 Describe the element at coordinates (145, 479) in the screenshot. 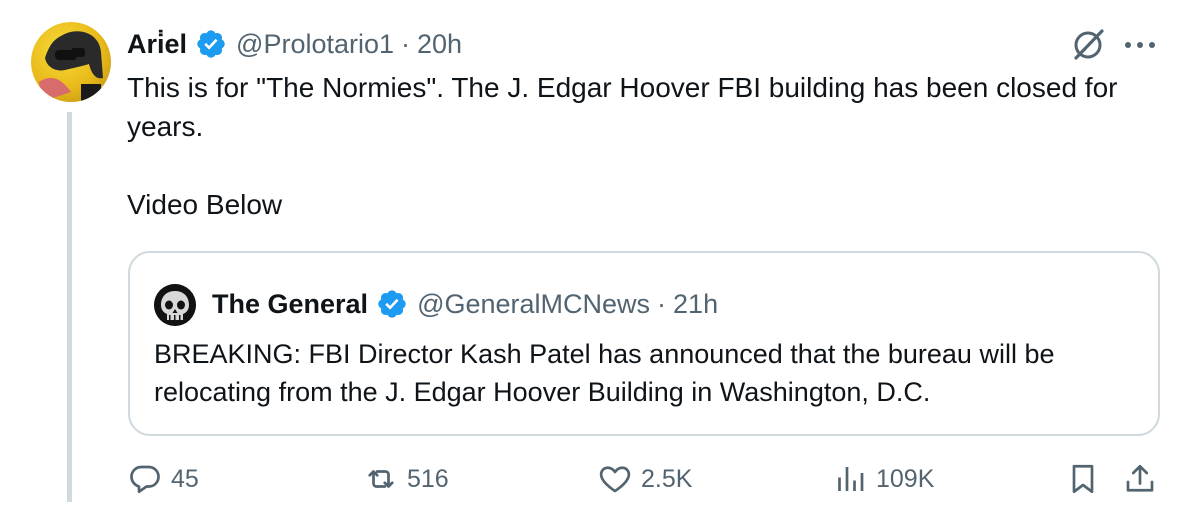

I see `reply-icon` at that location.